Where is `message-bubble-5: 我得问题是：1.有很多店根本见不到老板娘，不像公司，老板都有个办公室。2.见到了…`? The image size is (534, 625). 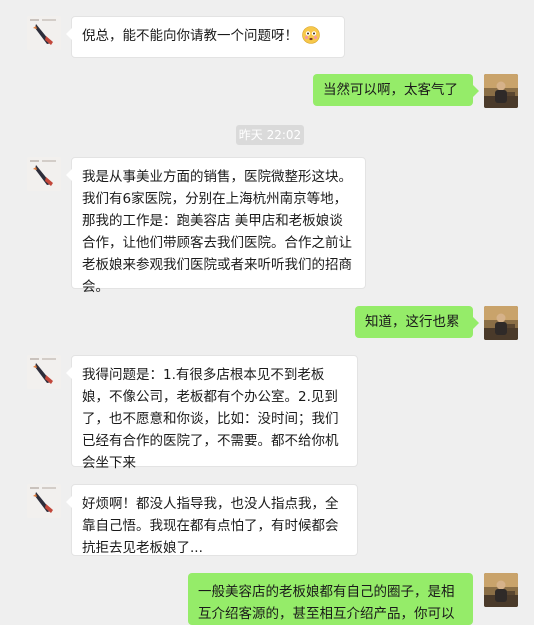 message-bubble-5: 我得问题是：1.有很多店根本见不到老板娘，不像公司，老板都有个办公室。2.见到了… is located at coordinates (212, 413).